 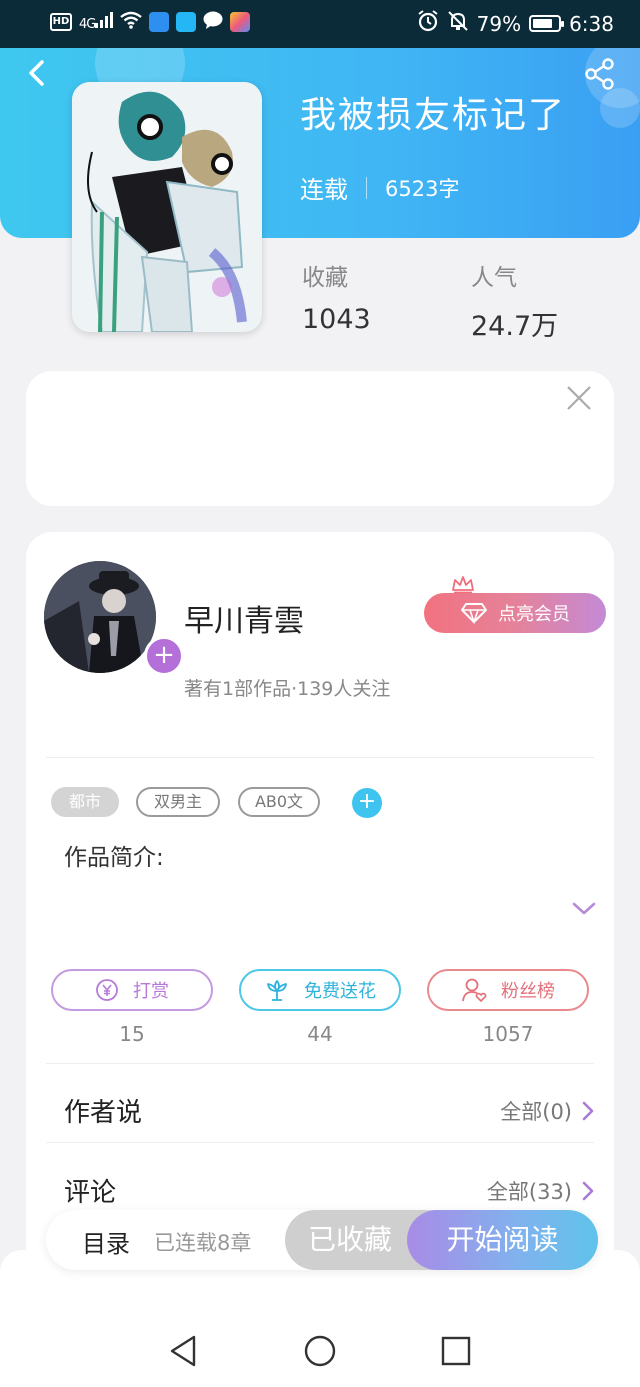 I want to click on cellular-signal-icon: 4G, so click(x=96, y=22).